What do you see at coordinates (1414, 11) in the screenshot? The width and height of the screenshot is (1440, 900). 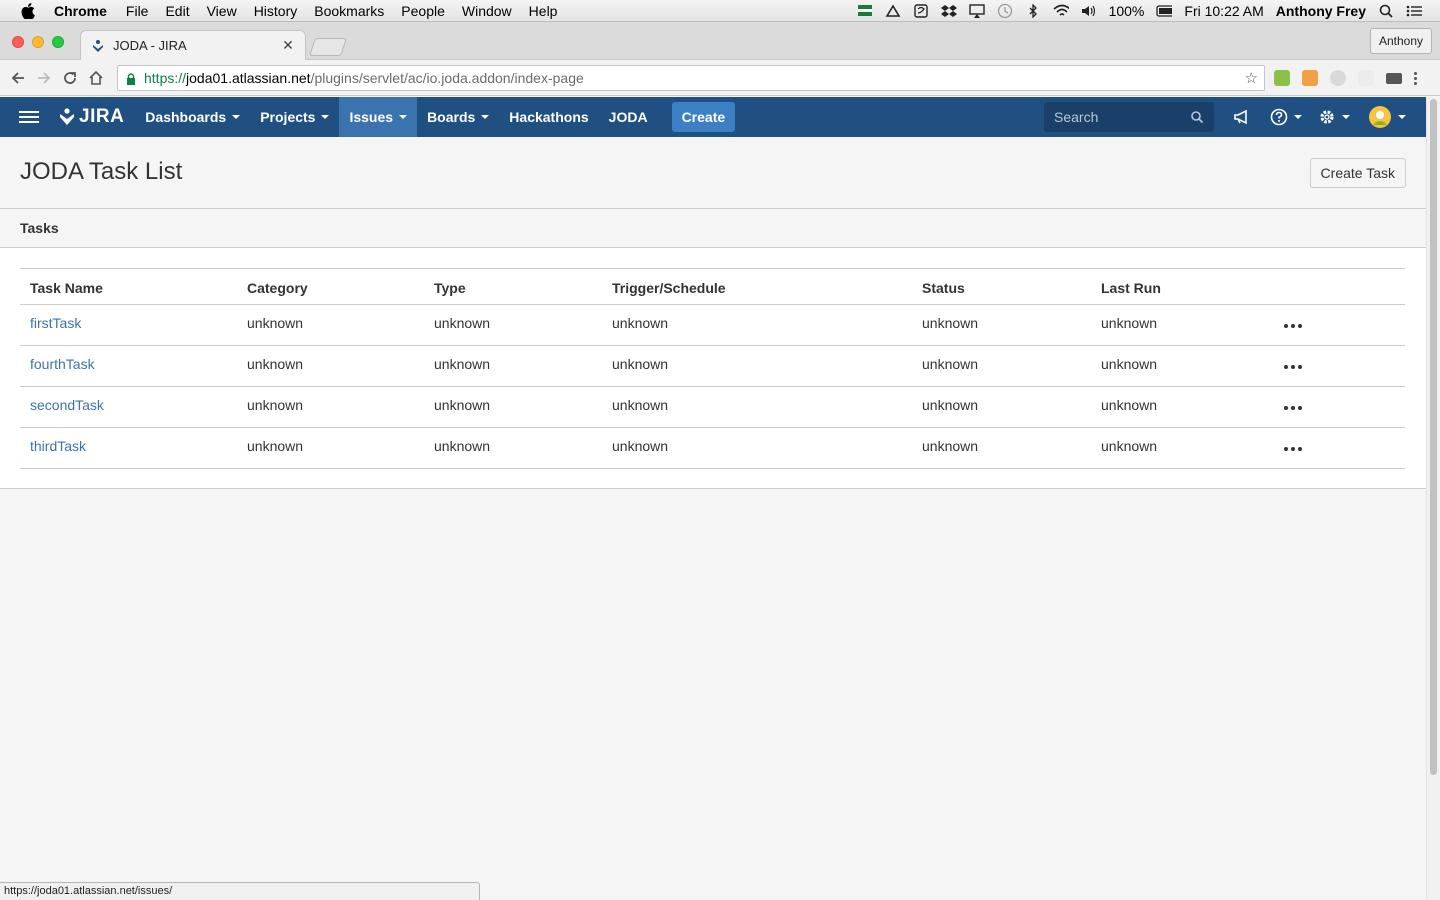 I see `notification-center-icon` at bounding box center [1414, 11].